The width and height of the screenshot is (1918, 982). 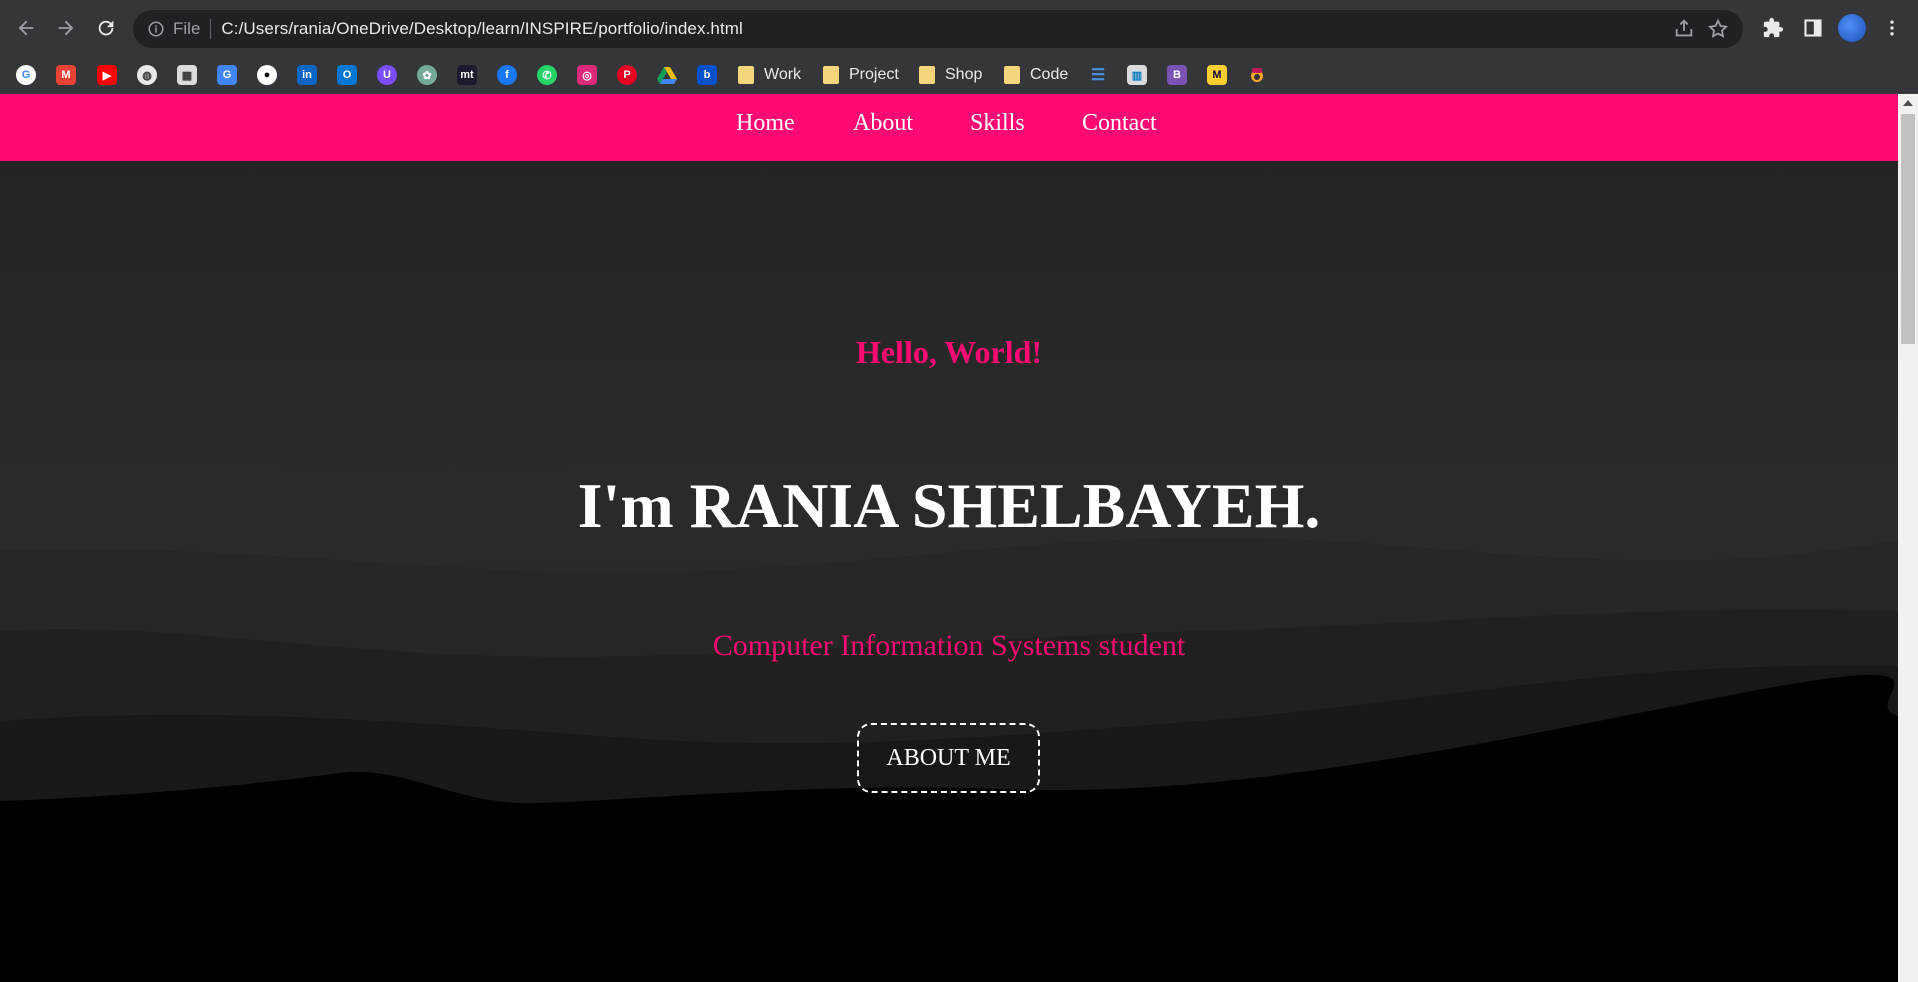 I want to click on page-scrollbar, so click(x=1908, y=538).